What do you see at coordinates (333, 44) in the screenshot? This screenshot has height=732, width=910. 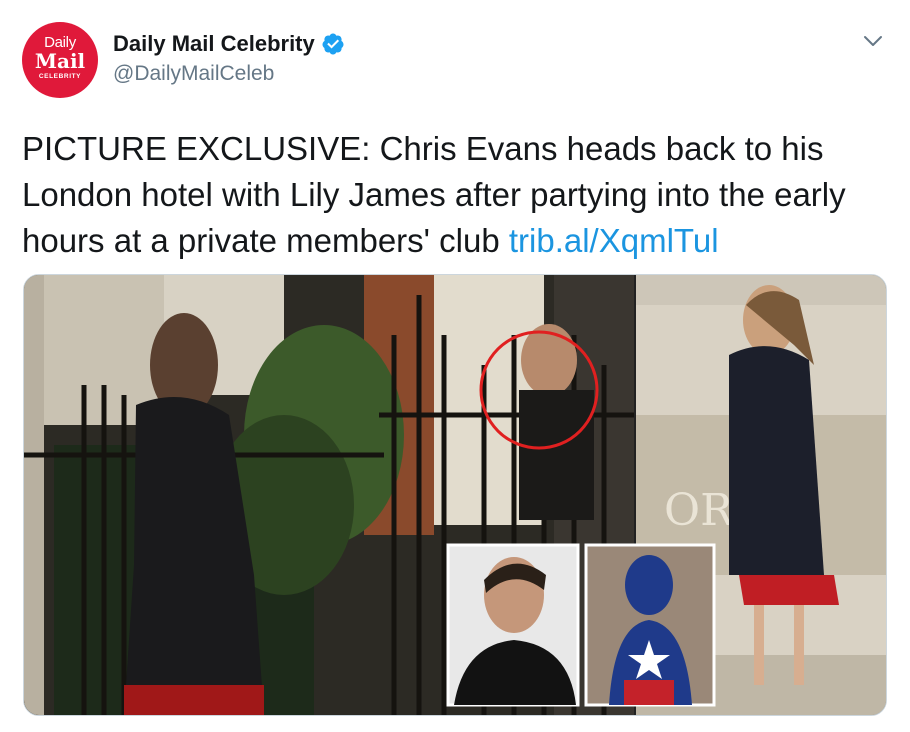 I see `verified-badge-icon` at bounding box center [333, 44].